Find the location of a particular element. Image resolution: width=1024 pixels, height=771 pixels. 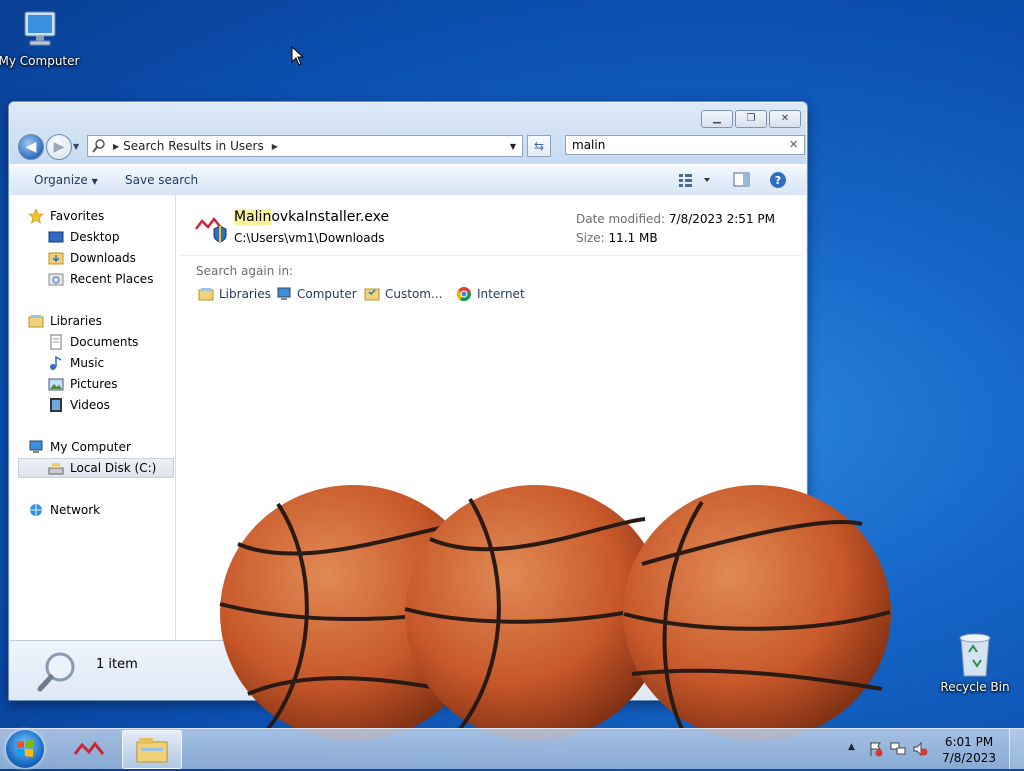

nav-item-documents: Documents is located at coordinates (93, 342).